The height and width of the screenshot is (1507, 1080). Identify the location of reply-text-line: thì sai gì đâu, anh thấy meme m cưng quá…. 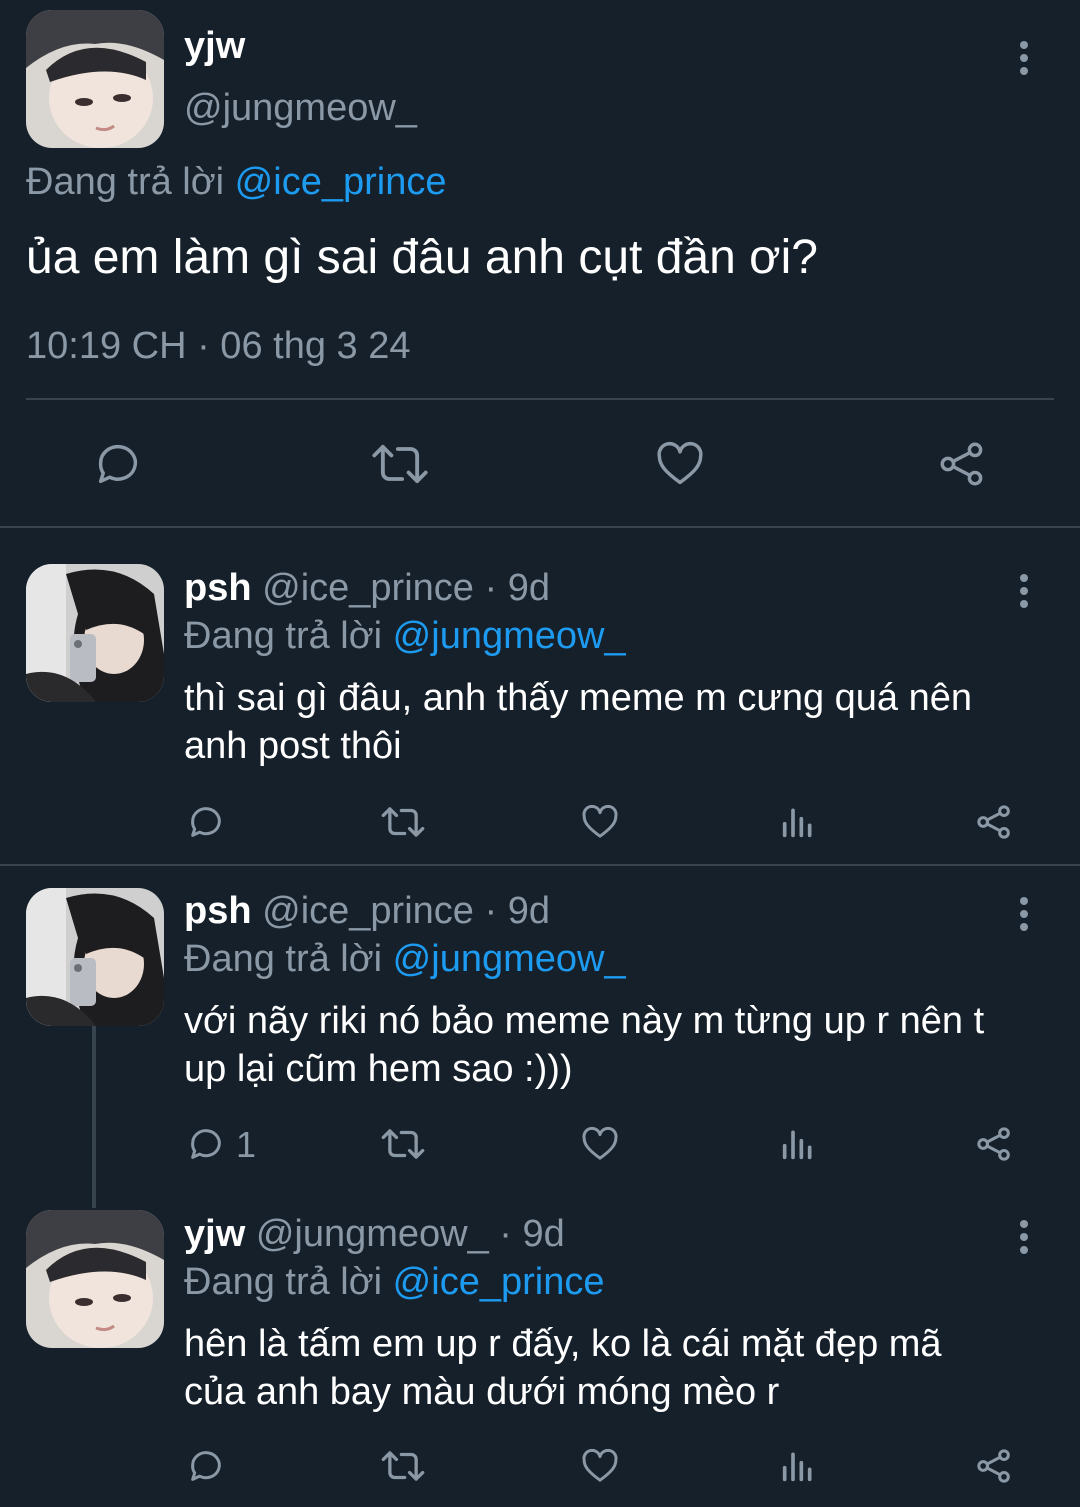
(578, 698).